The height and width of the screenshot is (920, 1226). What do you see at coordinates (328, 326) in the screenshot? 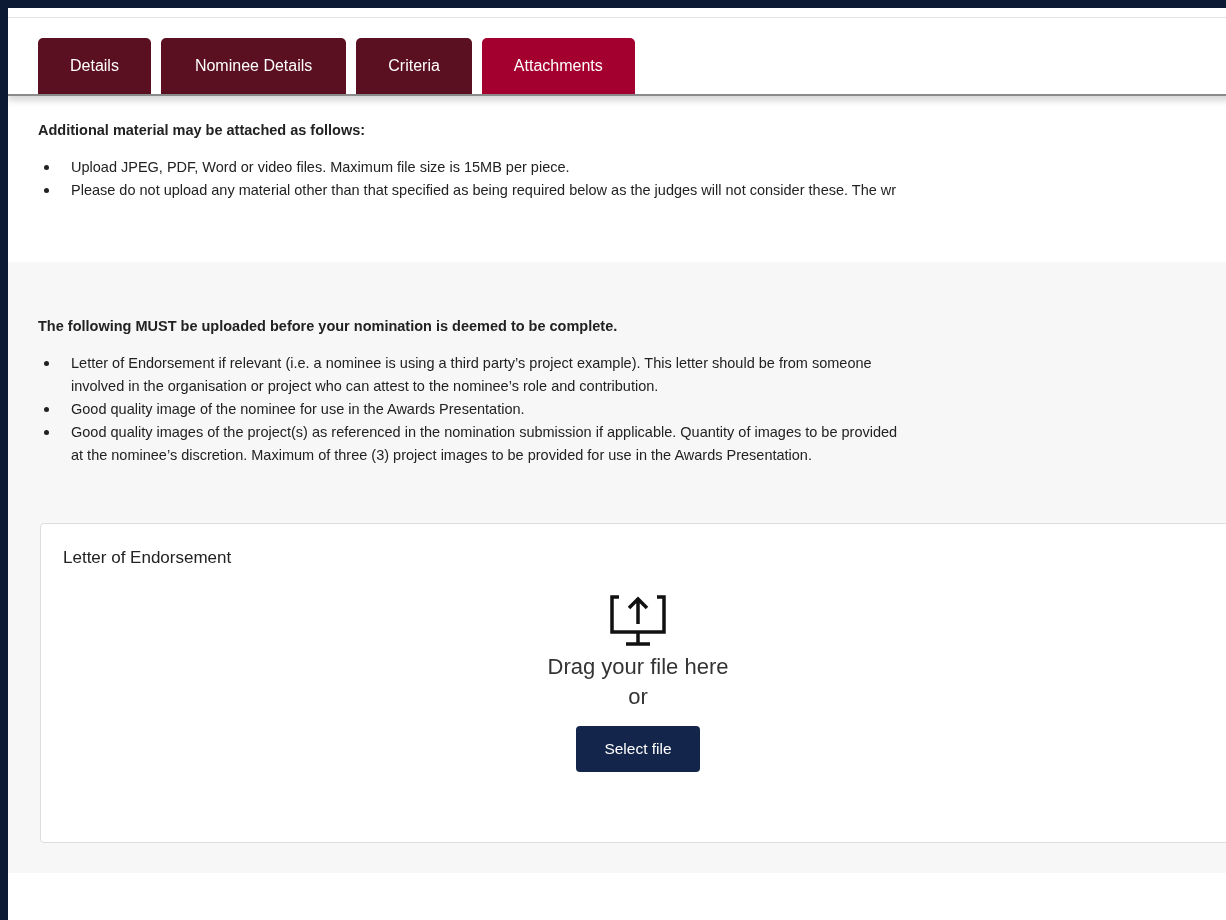
I see `section-heading: The following MUST be uploaded before your nomination is deemed to be complete.` at bounding box center [328, 326].